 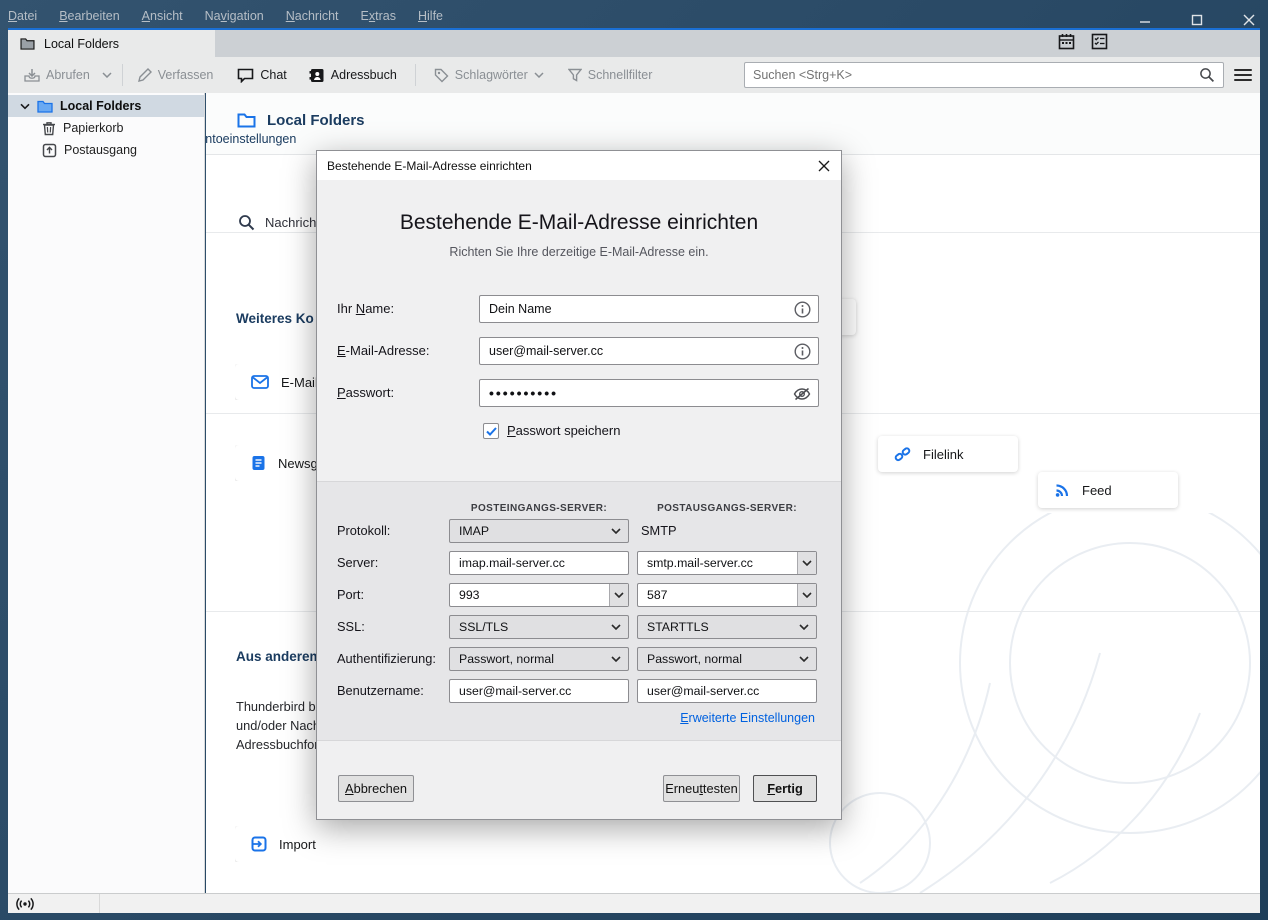 What do you see at coordinates (22, 16) in the screenshot?
I see `menu-datei: Datei` at bounding box center [22, 16].